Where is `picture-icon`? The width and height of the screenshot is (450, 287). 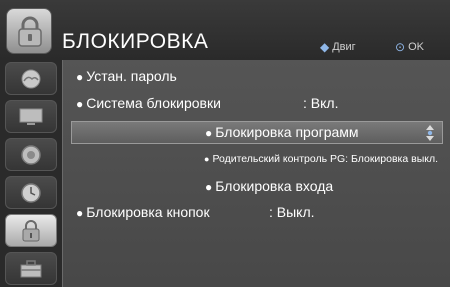 picture-icon is located at coordinates (31, 78).